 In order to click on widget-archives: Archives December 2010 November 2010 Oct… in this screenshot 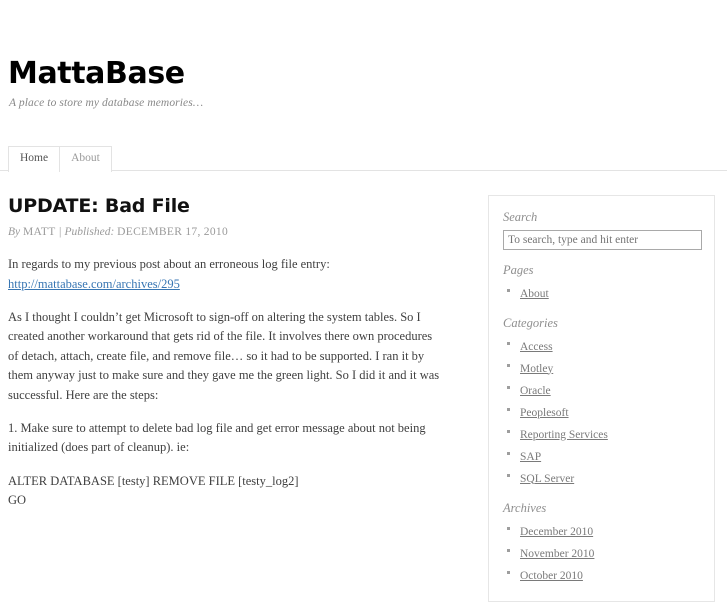, I will do `click(602, 543)`.